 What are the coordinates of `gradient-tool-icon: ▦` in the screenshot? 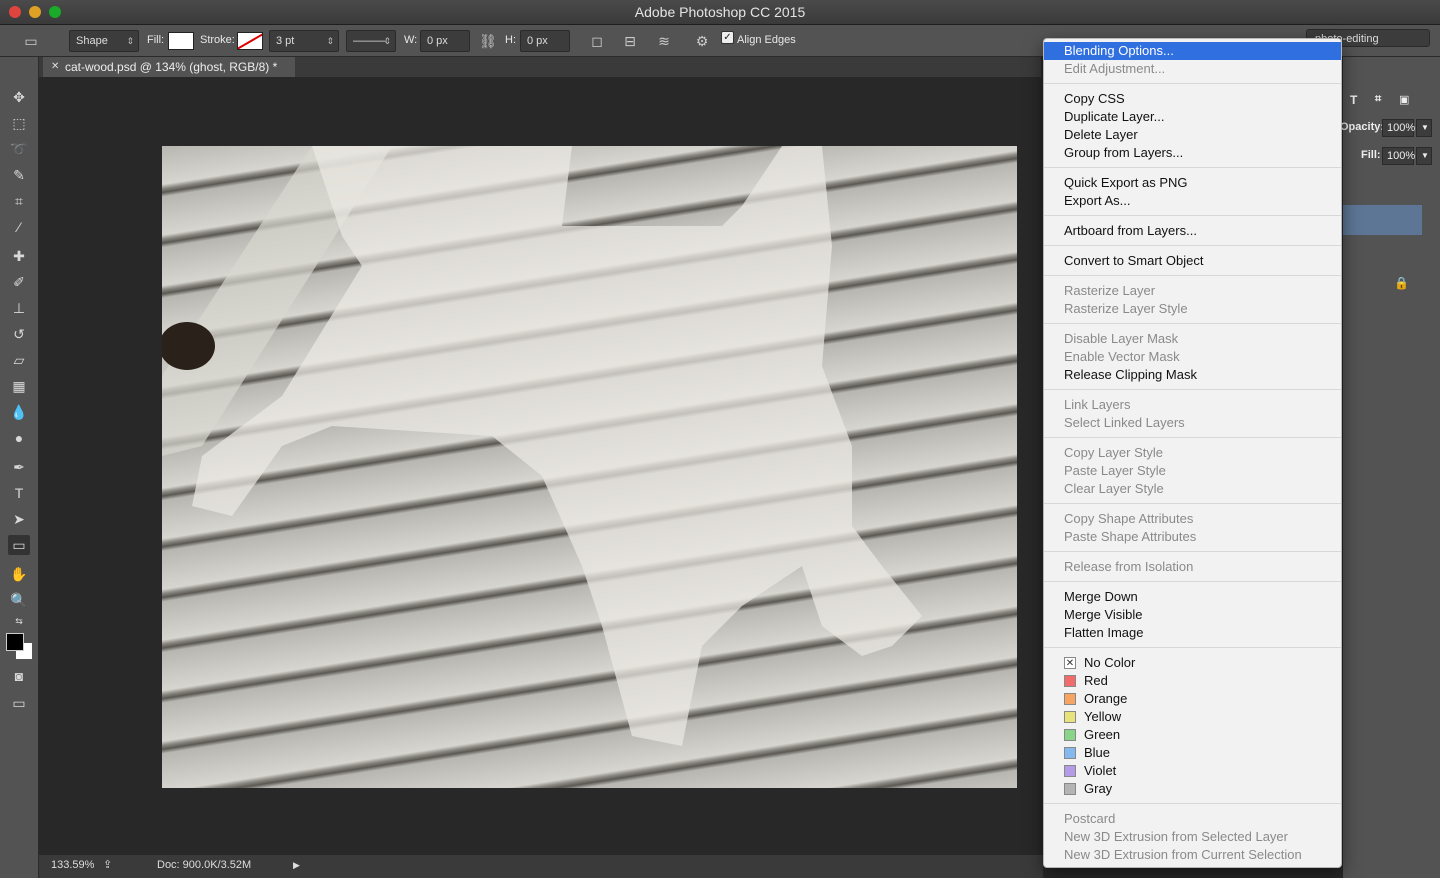 It's located at (19, 386).